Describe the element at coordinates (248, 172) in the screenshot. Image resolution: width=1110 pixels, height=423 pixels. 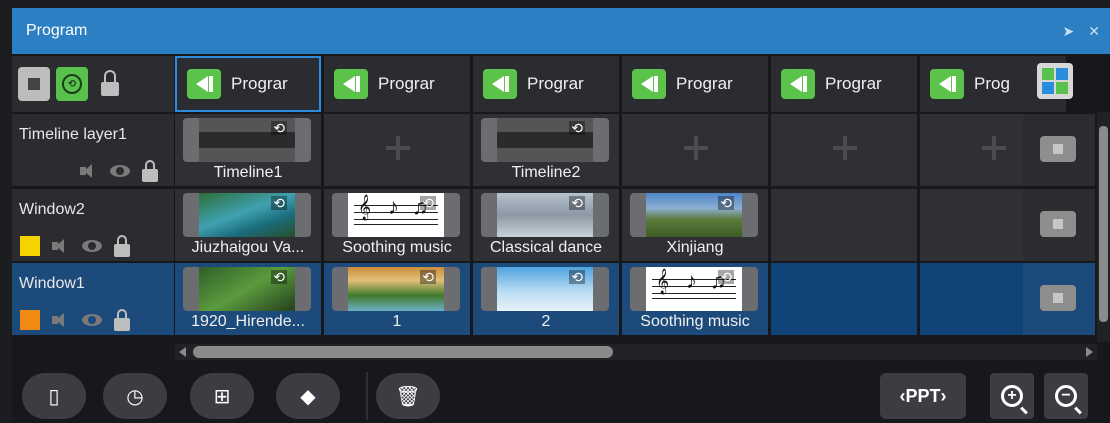
I see `media-caption: Timeline1` at that location.